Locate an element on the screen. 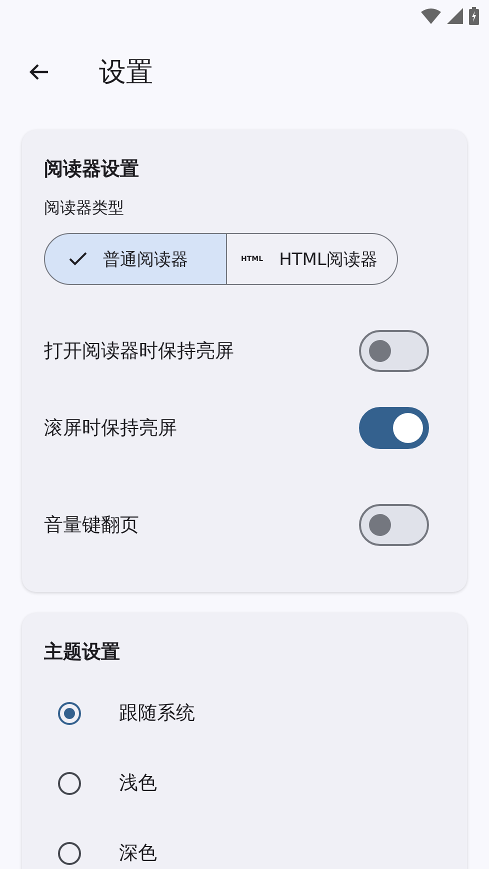 This screenshot has width=489, height=869. page-title: 设置 is located at coordinates (126, 73).